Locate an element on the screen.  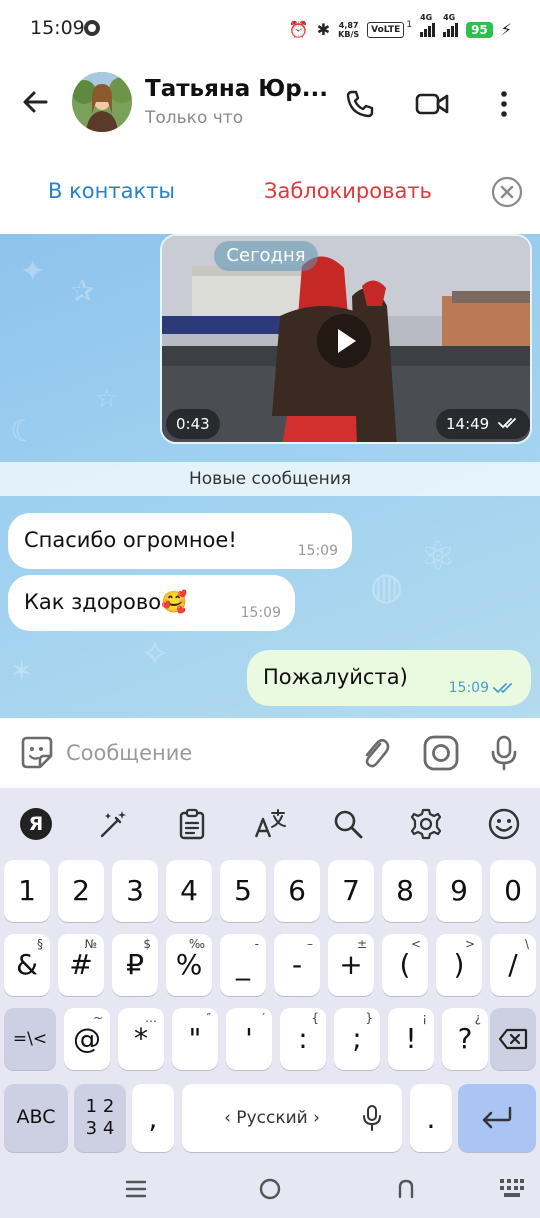
yandex-logo-button: Я is located at coordinates (36, 824).